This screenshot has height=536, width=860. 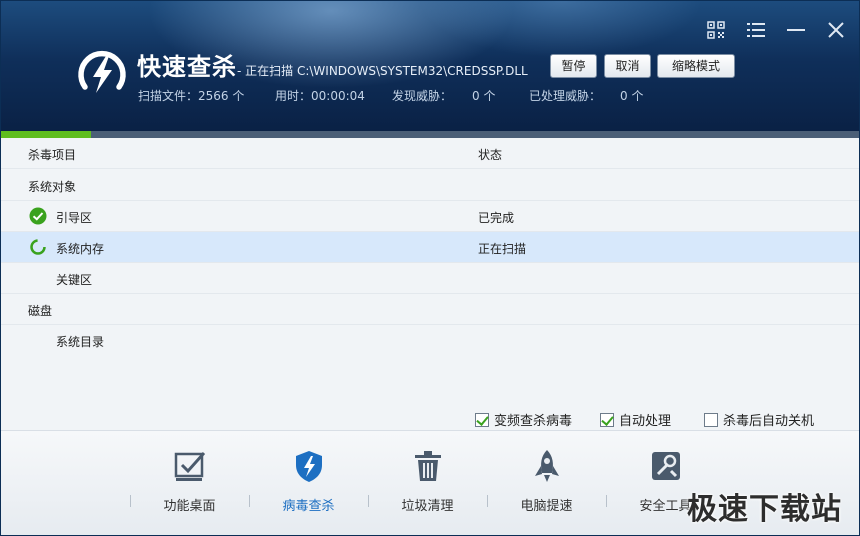 I want to click on row-status: 已完成, so click(x=496, y=218).